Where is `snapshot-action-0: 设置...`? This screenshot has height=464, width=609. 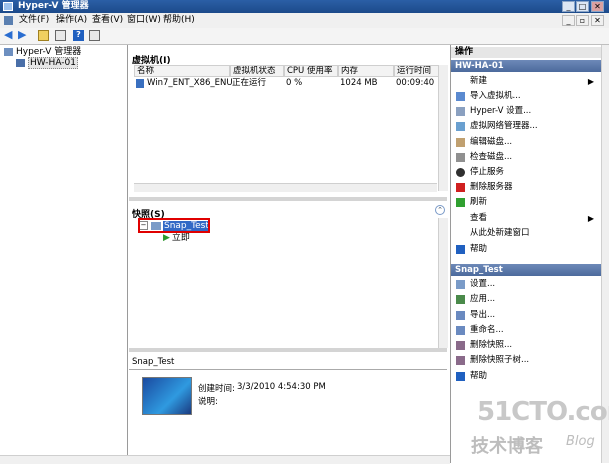 snapshot-action-0: 设置... is located at coordinates (526, 284).